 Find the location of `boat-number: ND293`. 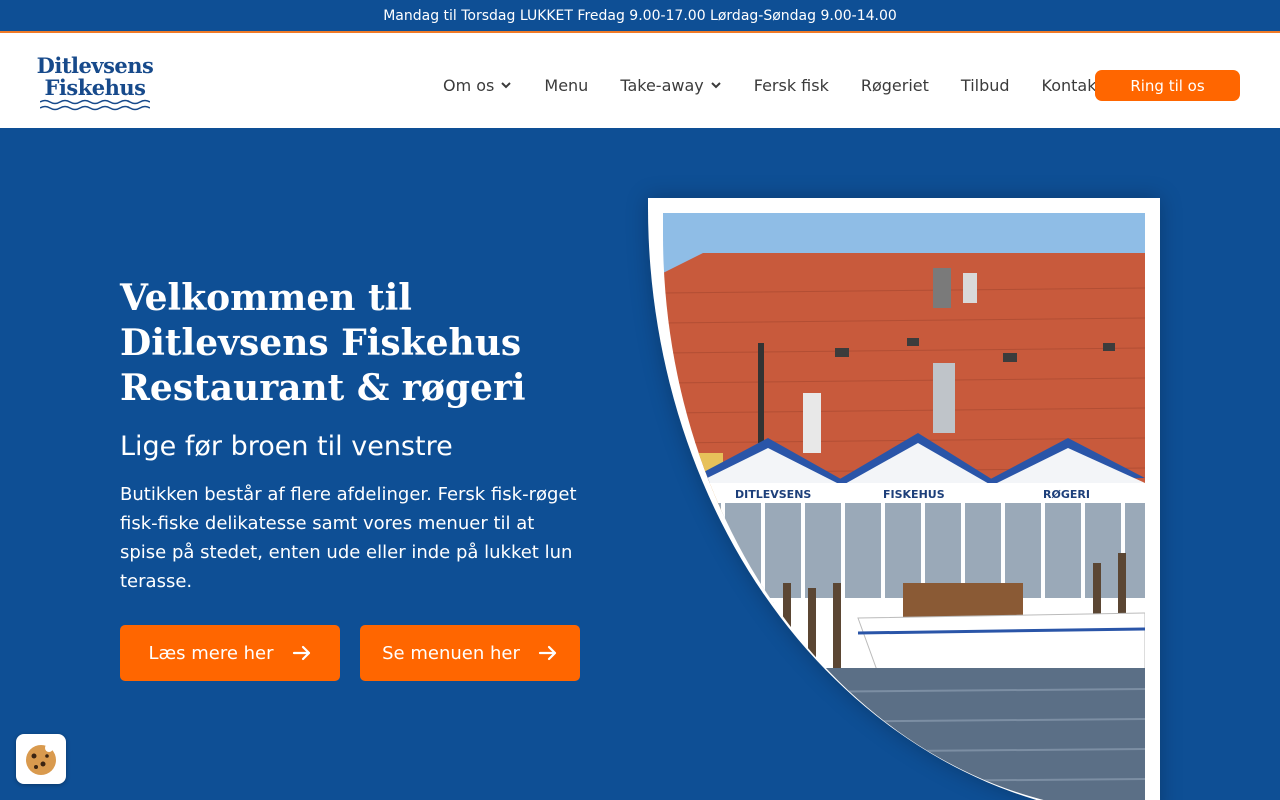

boat-number: ND293 is located at coordinates (717, 621).